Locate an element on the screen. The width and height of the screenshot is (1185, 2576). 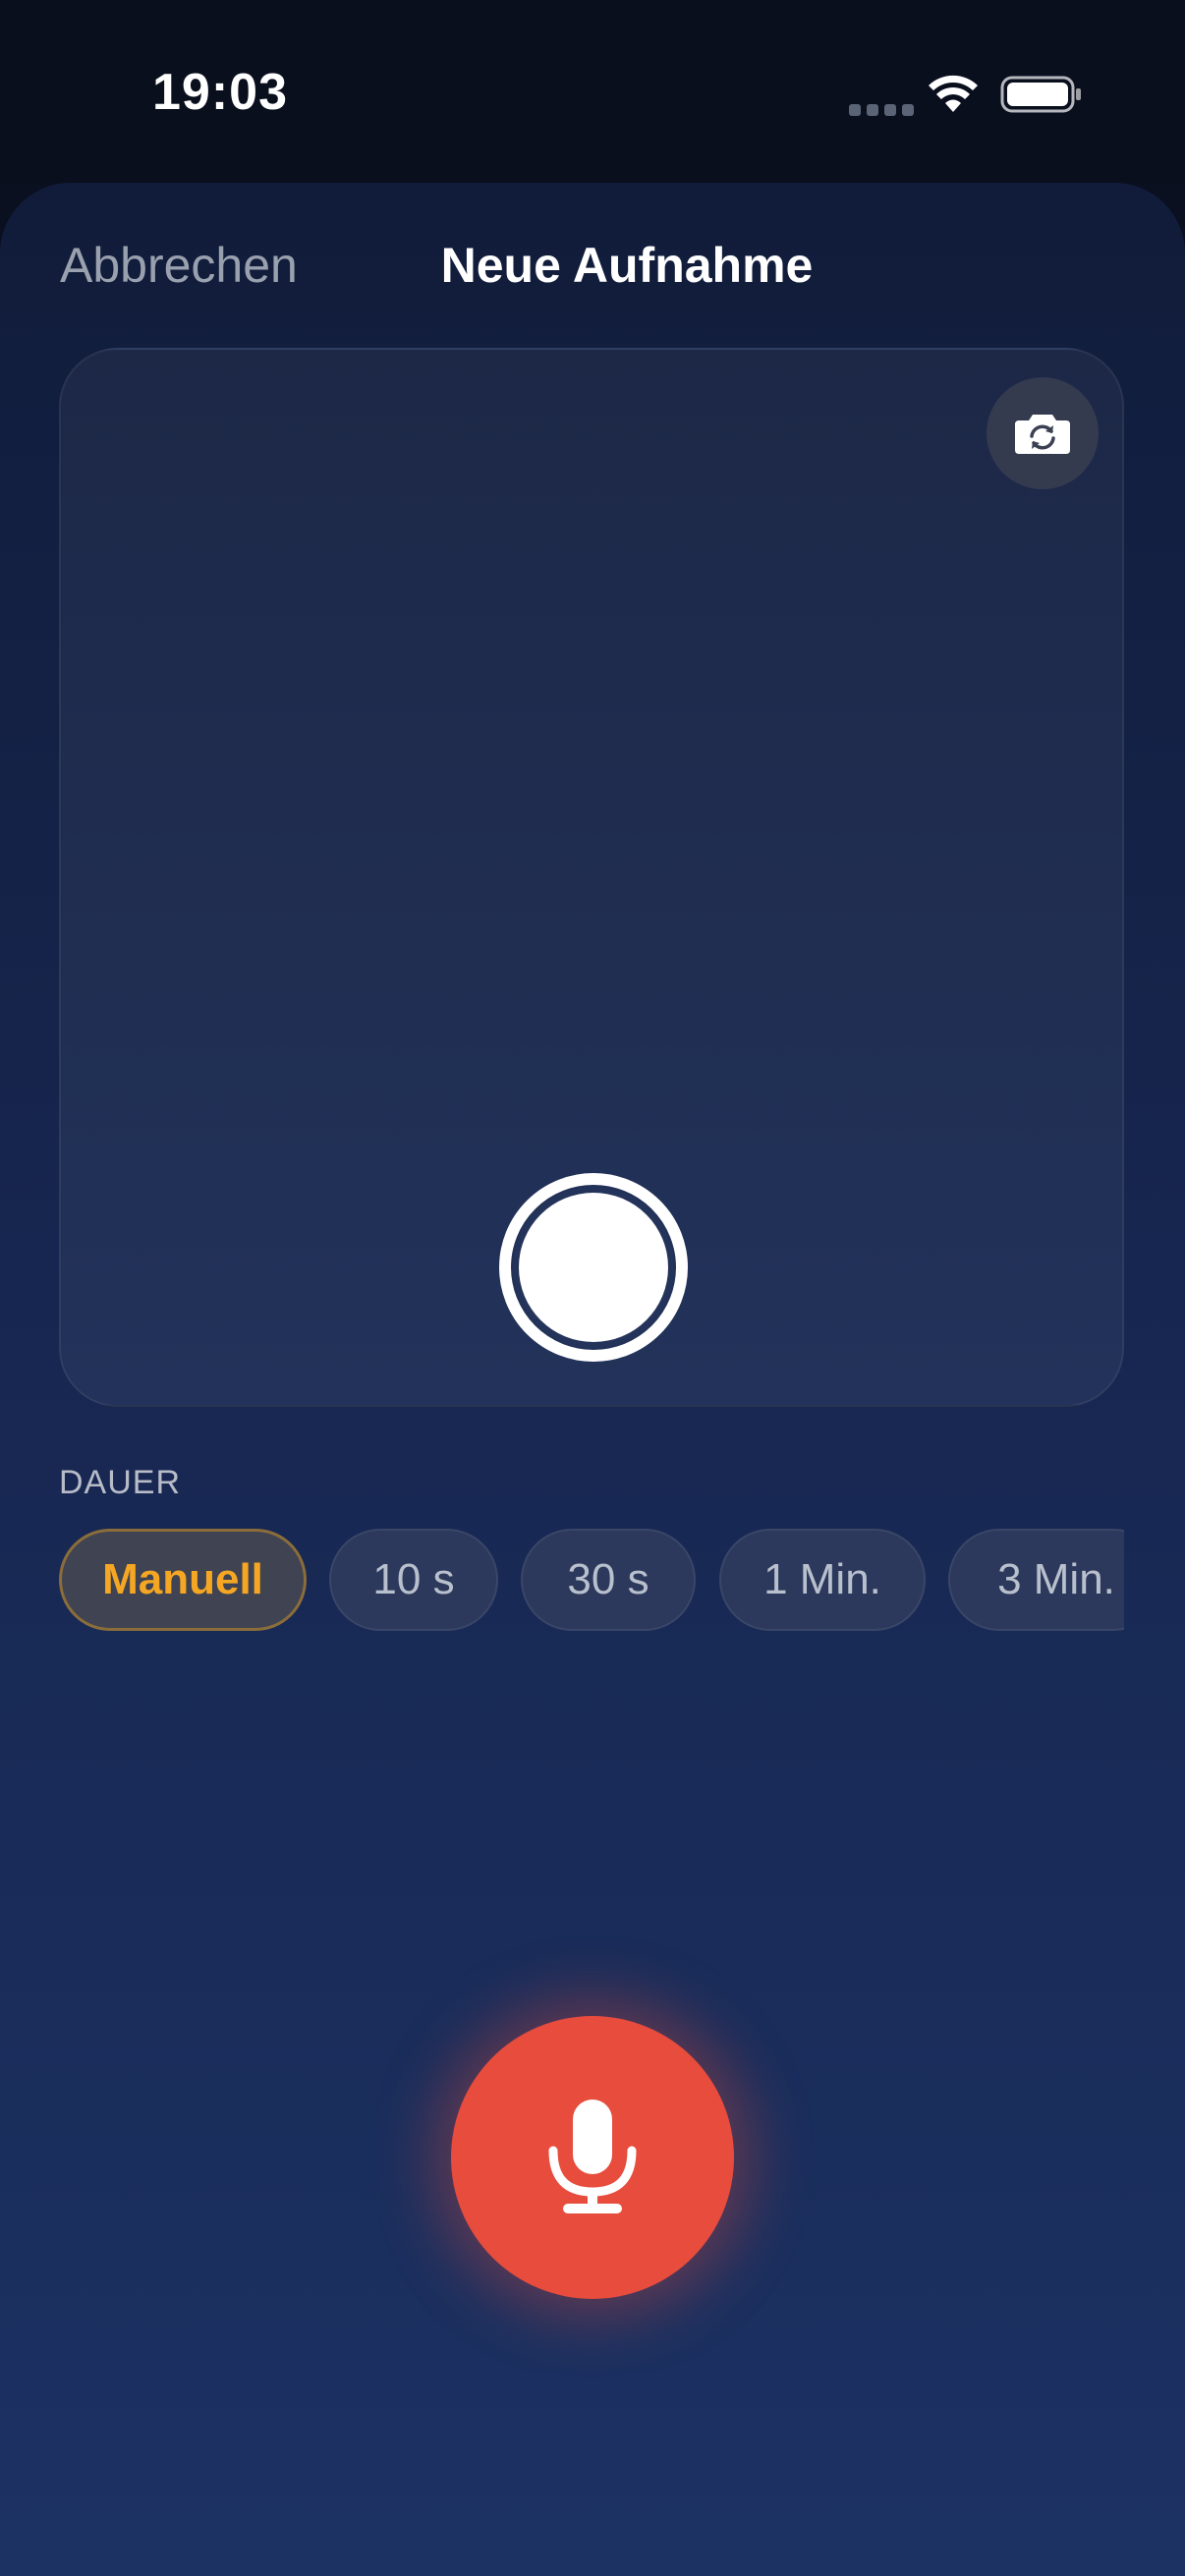
duration-option-1min: 1 Min. is located at coordinates (823, 1580).